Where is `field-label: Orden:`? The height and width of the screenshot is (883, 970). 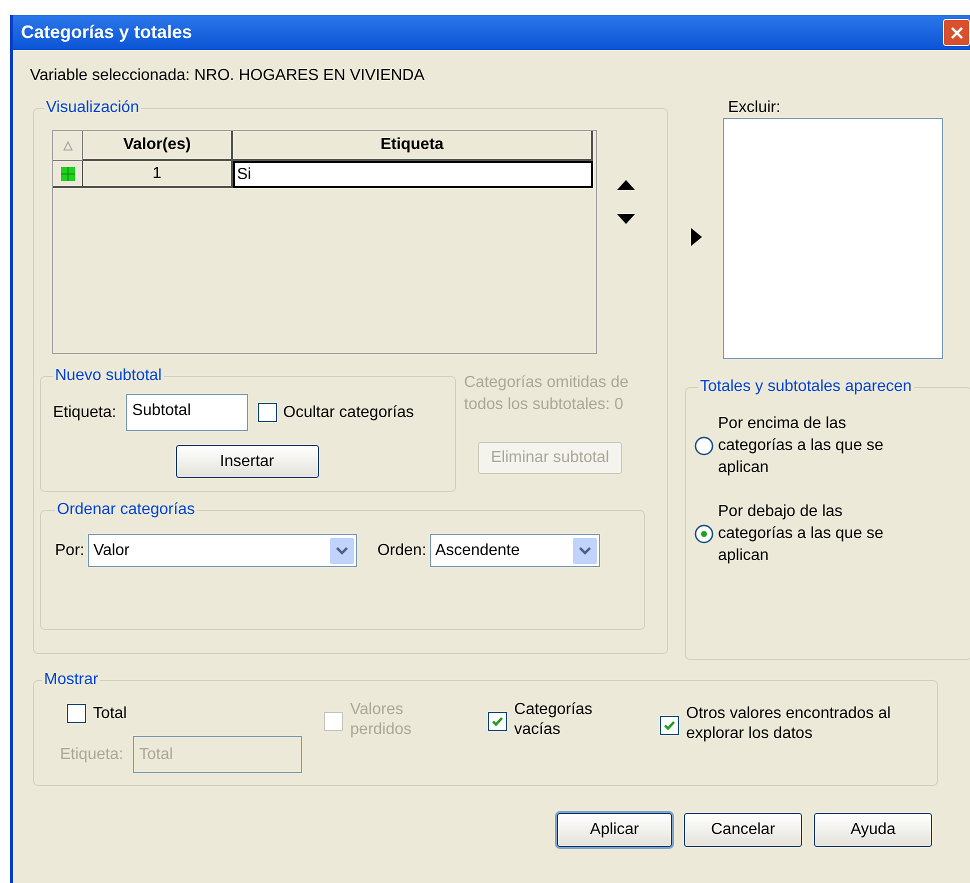
field-label: Orden: is located at coordinates (401, 550).